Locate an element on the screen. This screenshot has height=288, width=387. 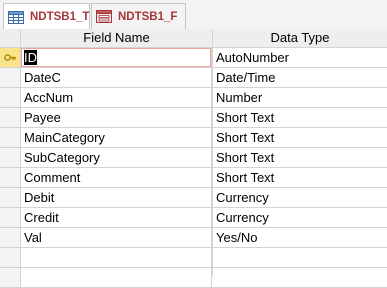
field-name-text: Payee is located at coordinates (42, 117).